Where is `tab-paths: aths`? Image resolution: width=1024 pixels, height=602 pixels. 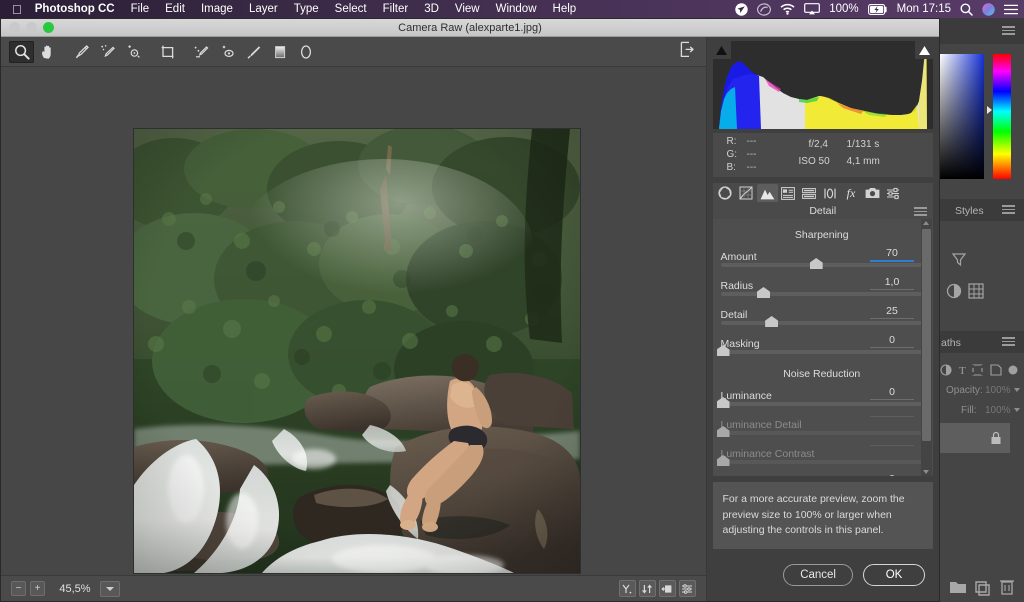
tab-paths: aths is located at coordinates (951, 343).